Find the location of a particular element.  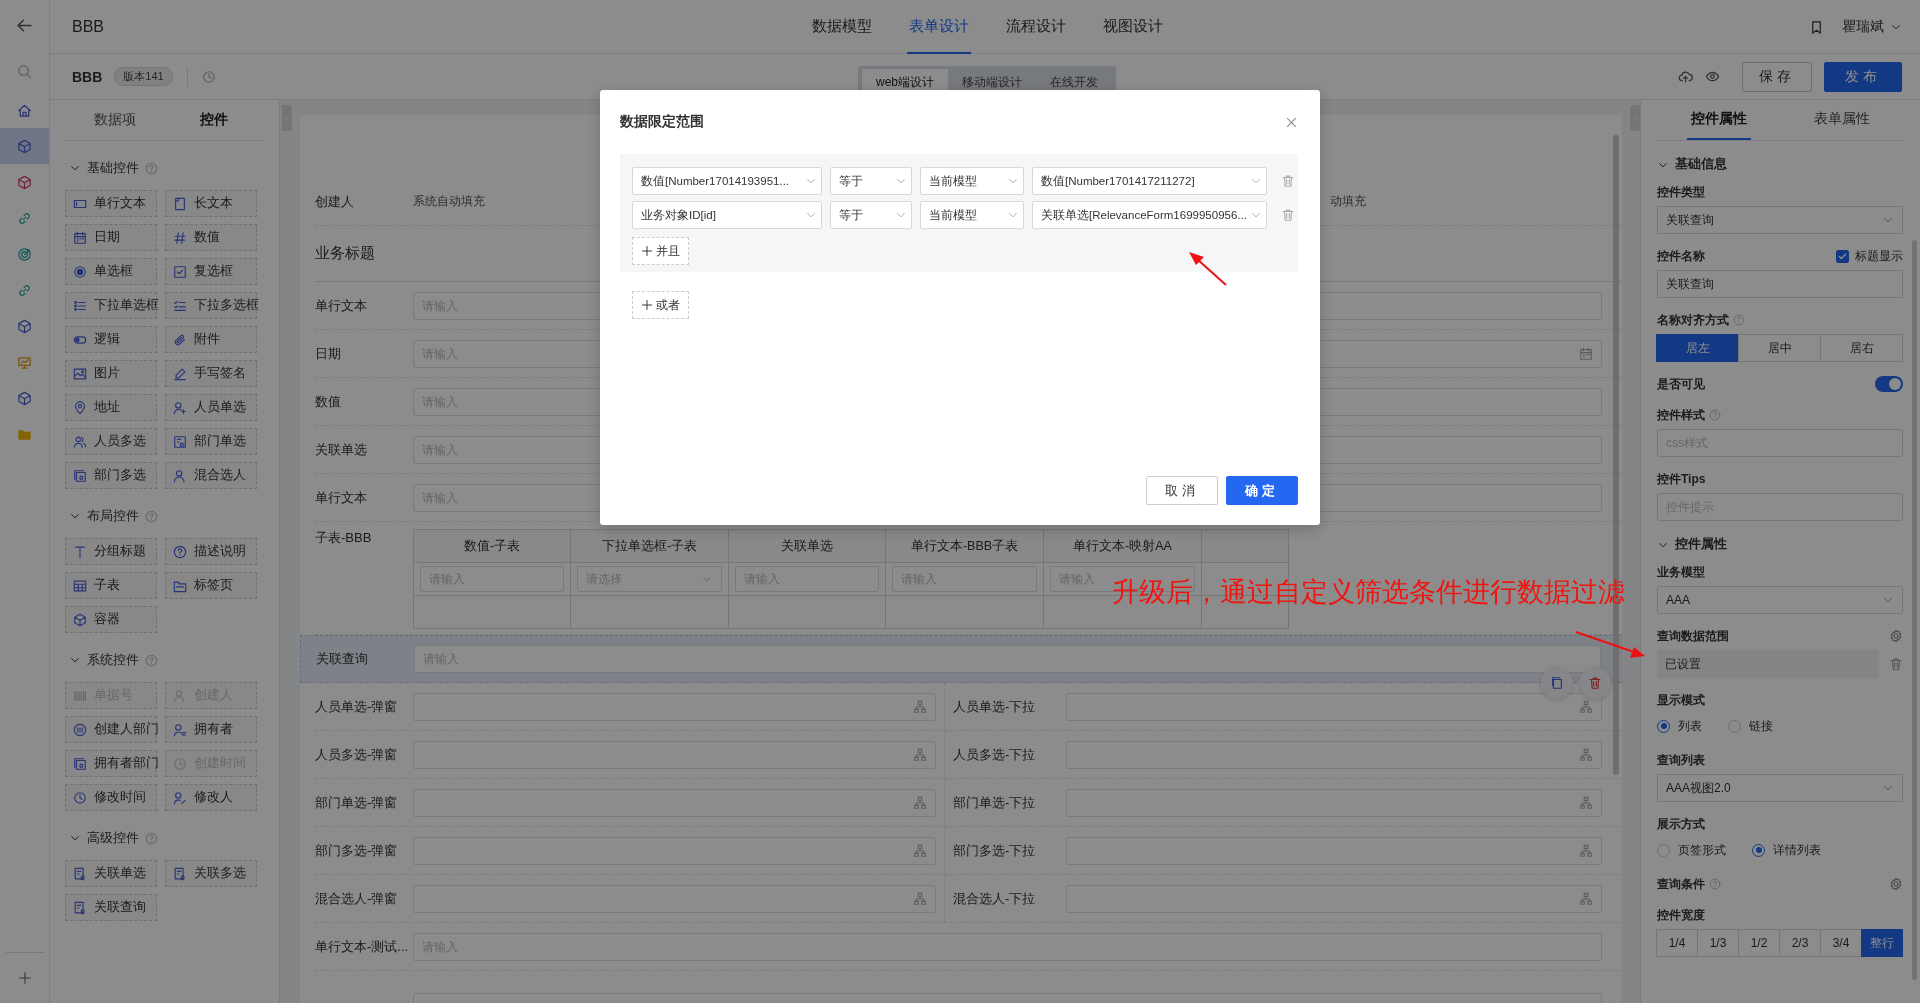

palette-item: 关联查询 is located at coordinates (111, 907).